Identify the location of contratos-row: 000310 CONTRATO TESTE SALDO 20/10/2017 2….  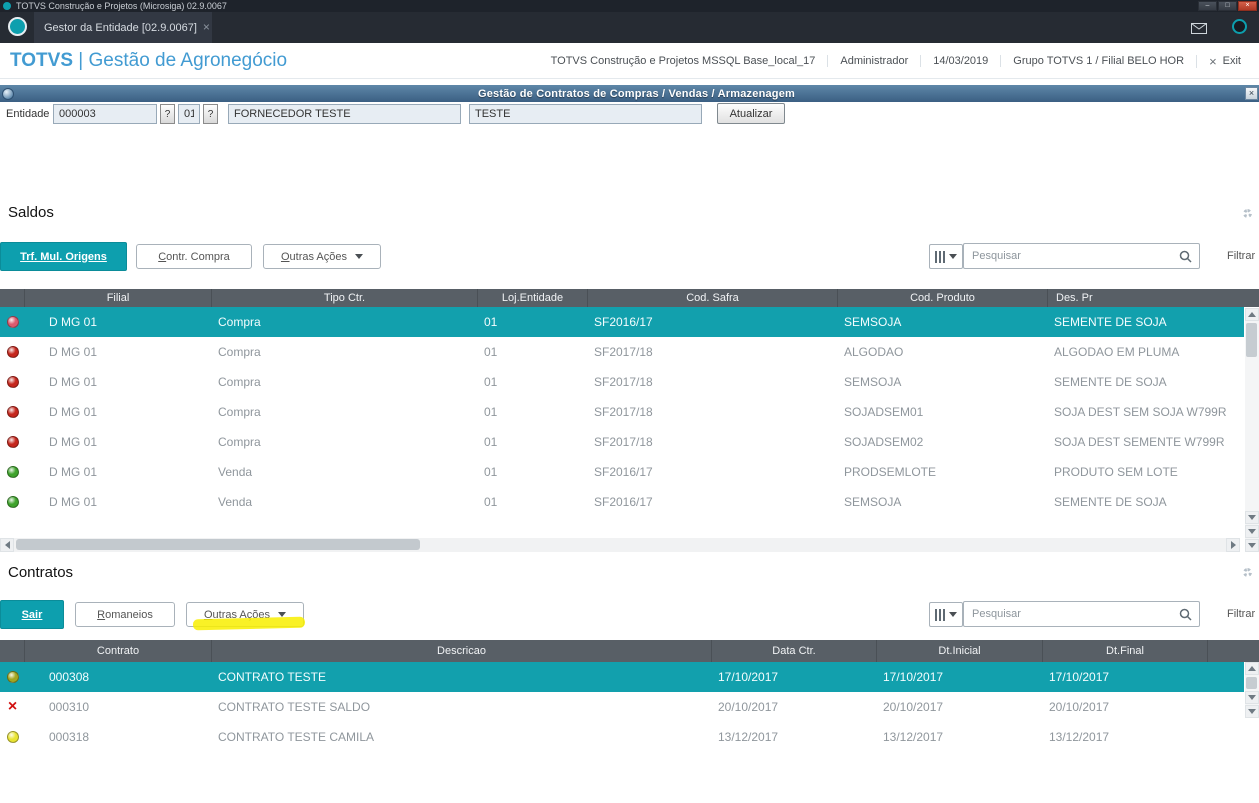
(622, 707).